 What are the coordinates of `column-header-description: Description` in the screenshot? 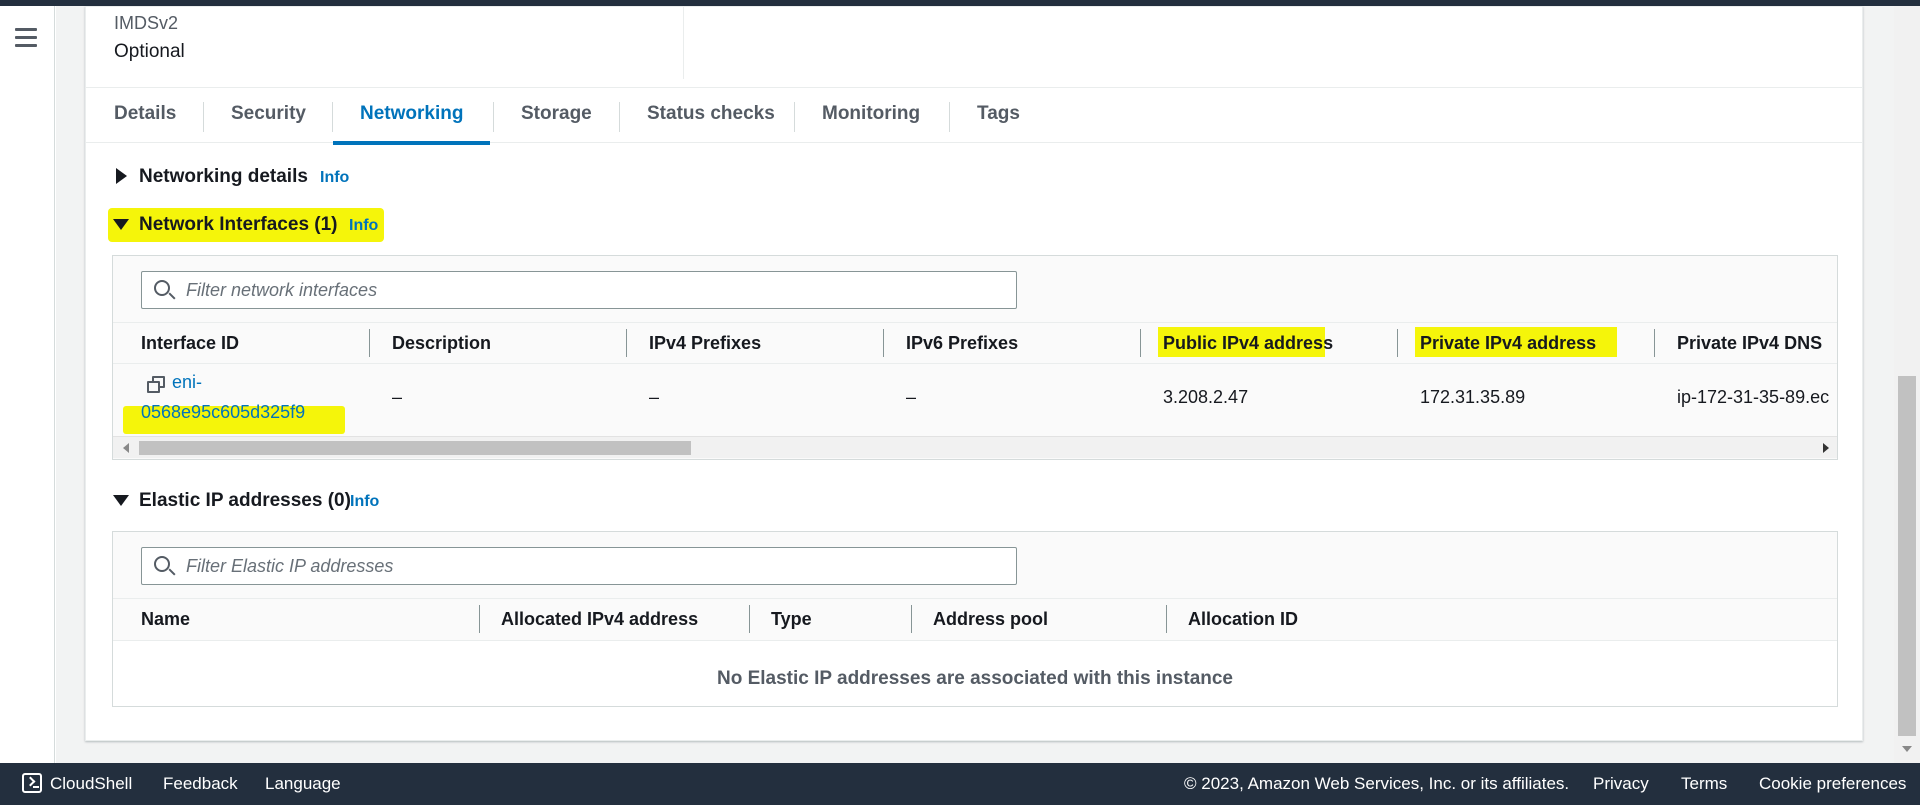 It's located at (441, 343).